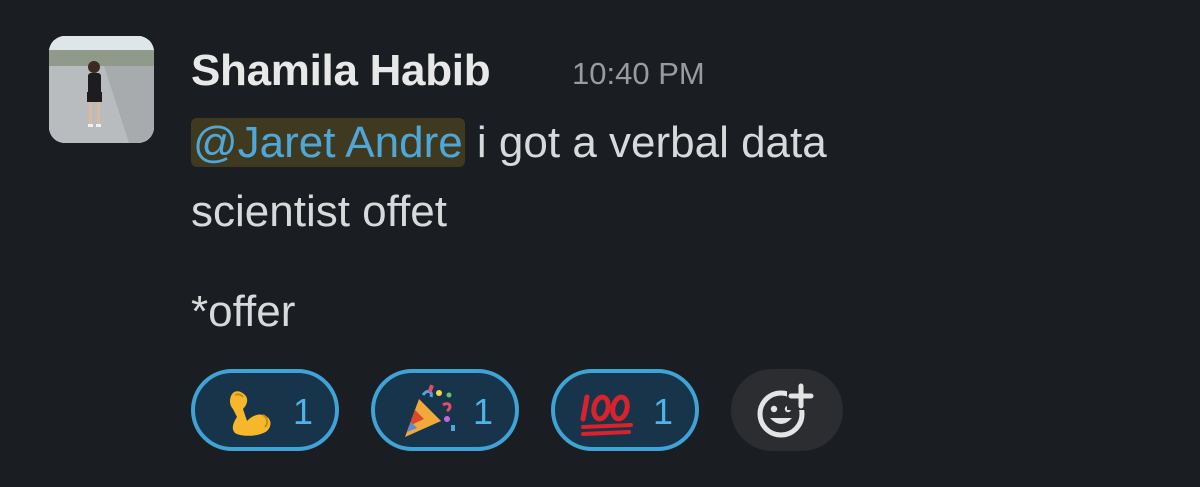  Describe the element at coordinates (638, 74) in the screenshot. I see `message-timestamp: 10:40 PM` at that location.